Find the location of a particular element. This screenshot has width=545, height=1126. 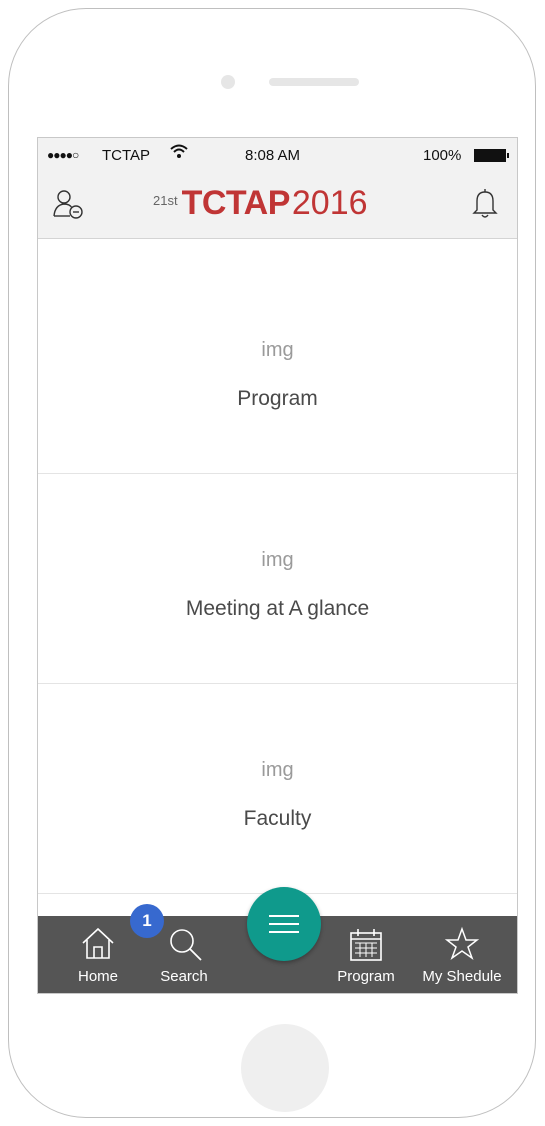

status-time: 8:08 AM is located at coordinates (273, 155).